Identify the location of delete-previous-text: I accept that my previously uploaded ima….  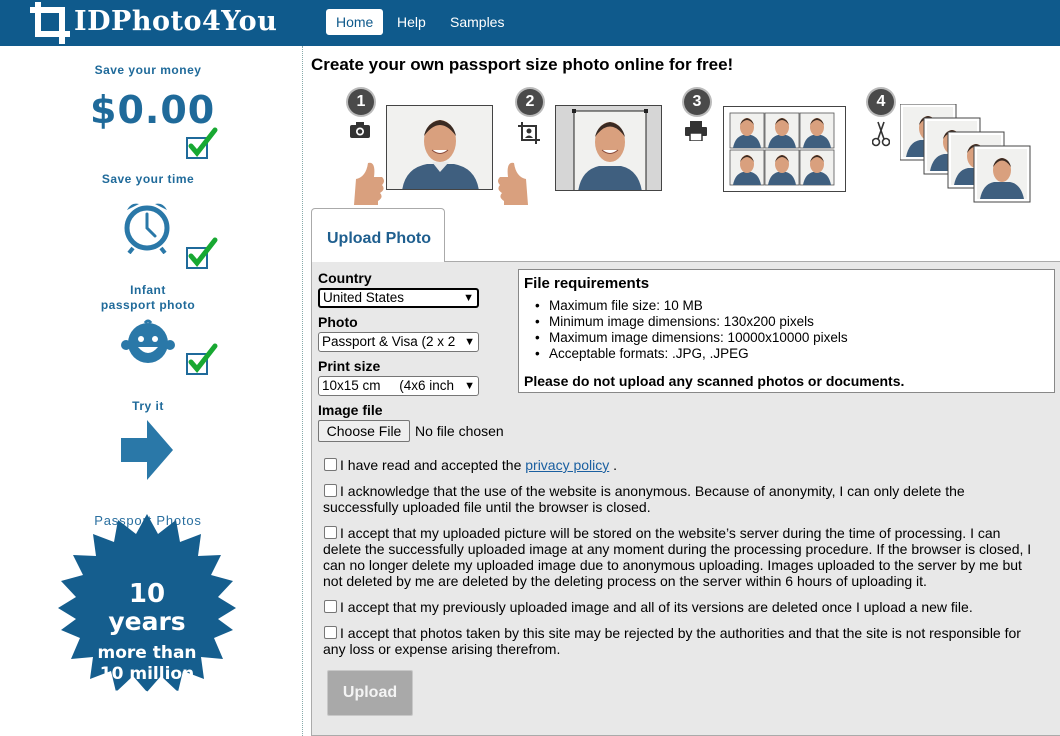
(656, 607).